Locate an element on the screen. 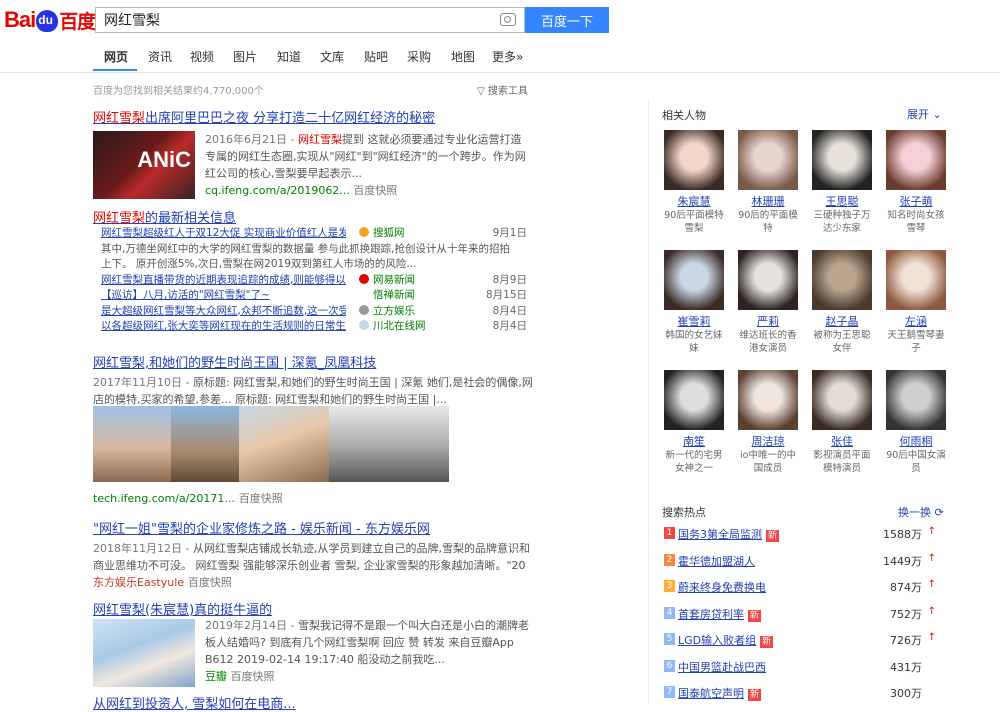 The width and height of the screenshot is (1000, 712). person-name: 严莉 is located at coordinates (768, 321).